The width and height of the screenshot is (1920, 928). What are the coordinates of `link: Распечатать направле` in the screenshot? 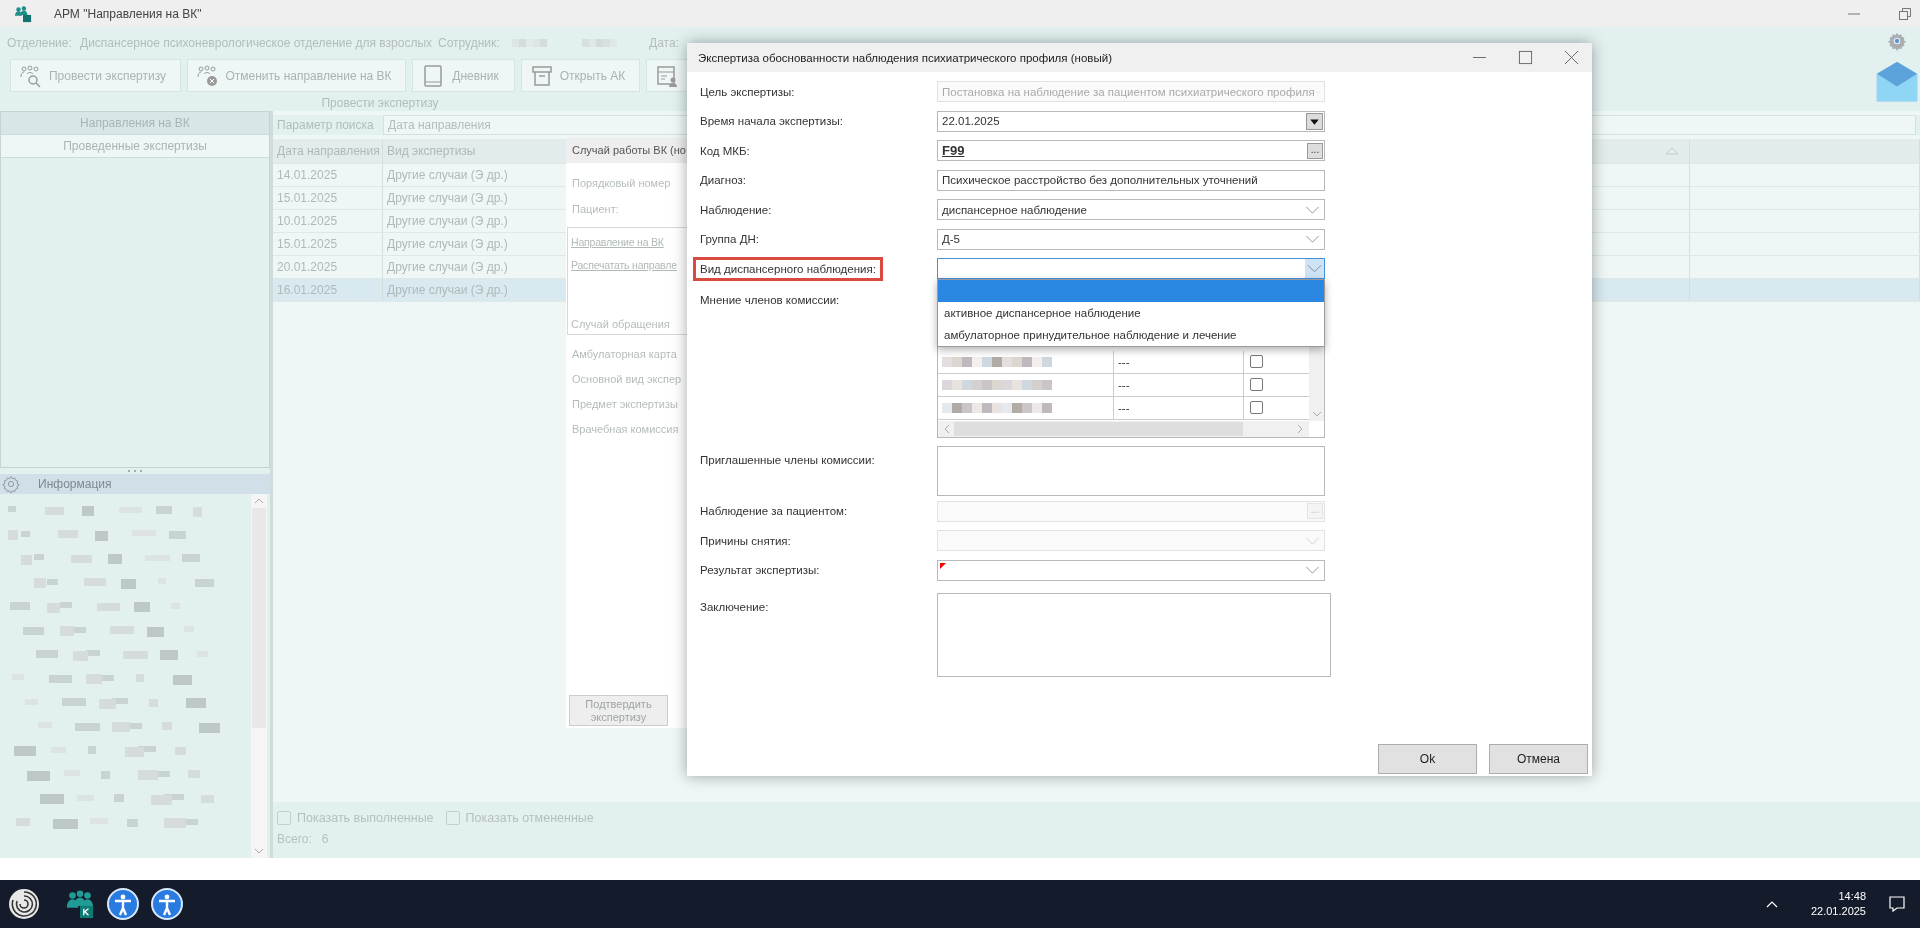 It's located at (624, 265).